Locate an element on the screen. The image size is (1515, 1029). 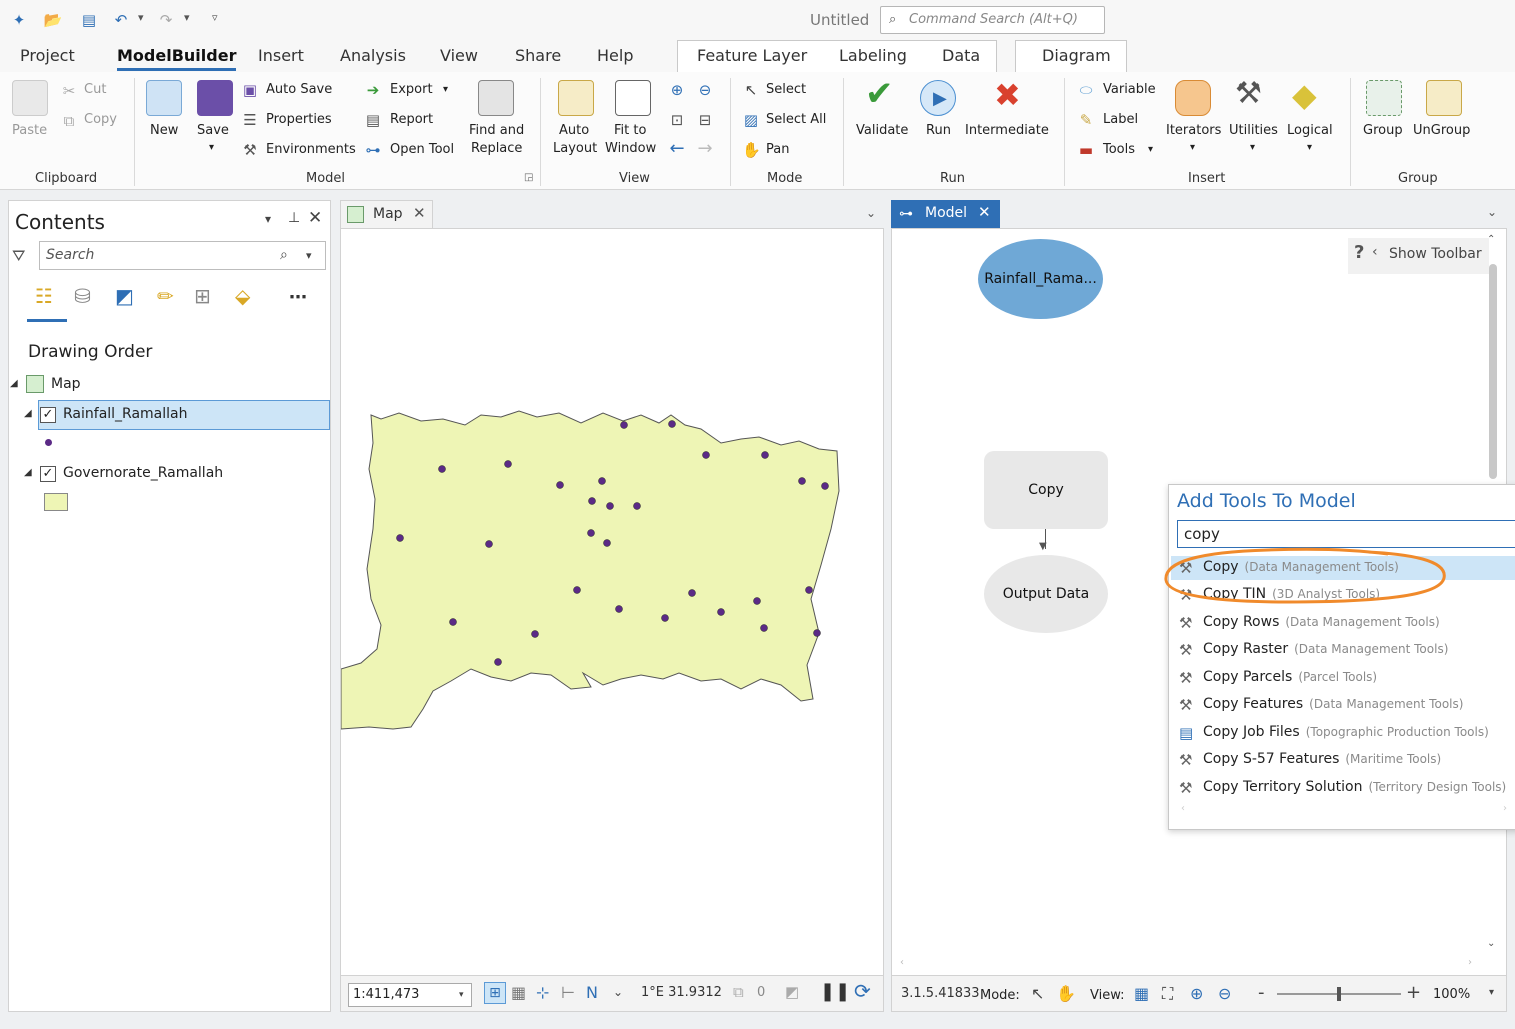
fit-to-window-small-icon: ⛶ is located at coordinates (1167, 994).